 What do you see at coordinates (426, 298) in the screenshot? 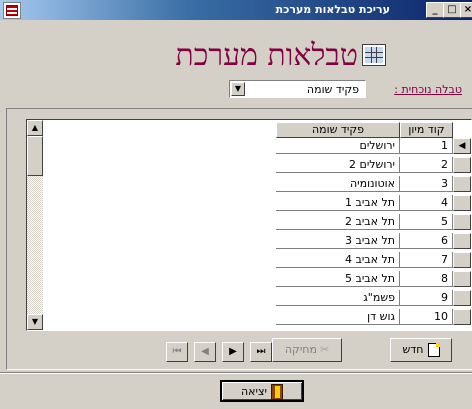
I see `cell-code: 9` at bounding box center [426, 298].